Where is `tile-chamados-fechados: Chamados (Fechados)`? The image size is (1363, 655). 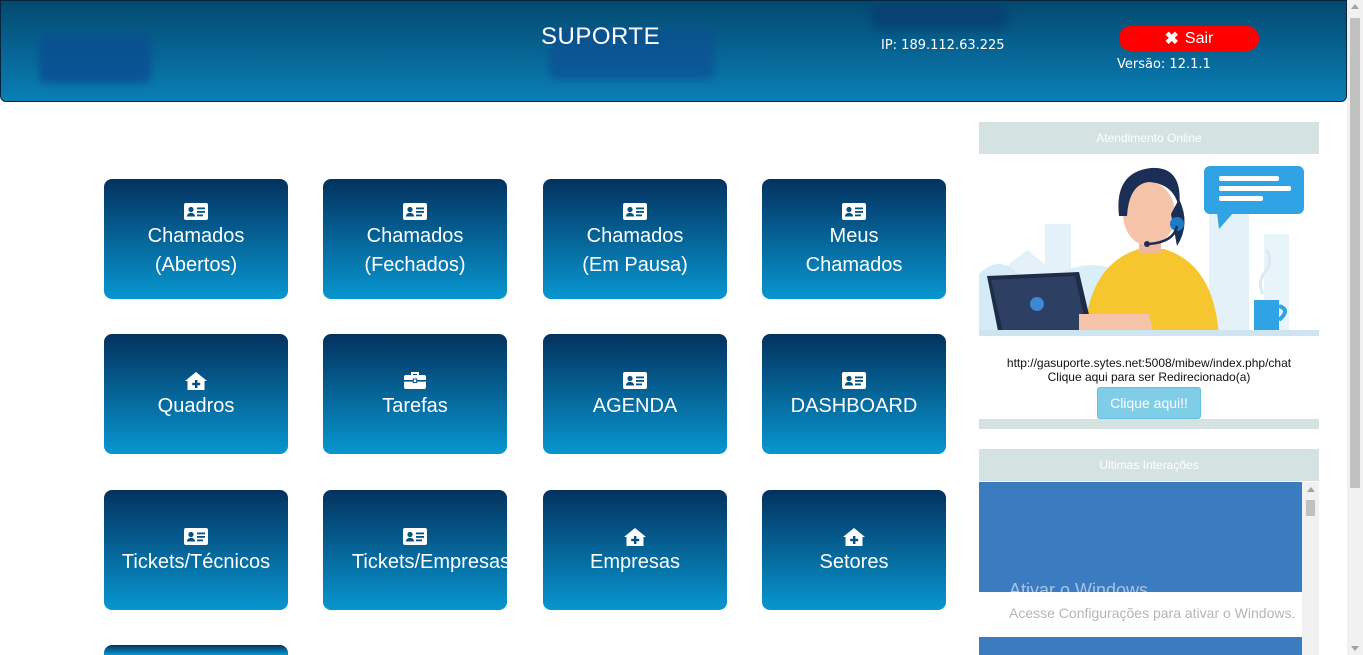
tile-chamados-fechados: Chamados (Fechados) is located at coordinates (415, 239).